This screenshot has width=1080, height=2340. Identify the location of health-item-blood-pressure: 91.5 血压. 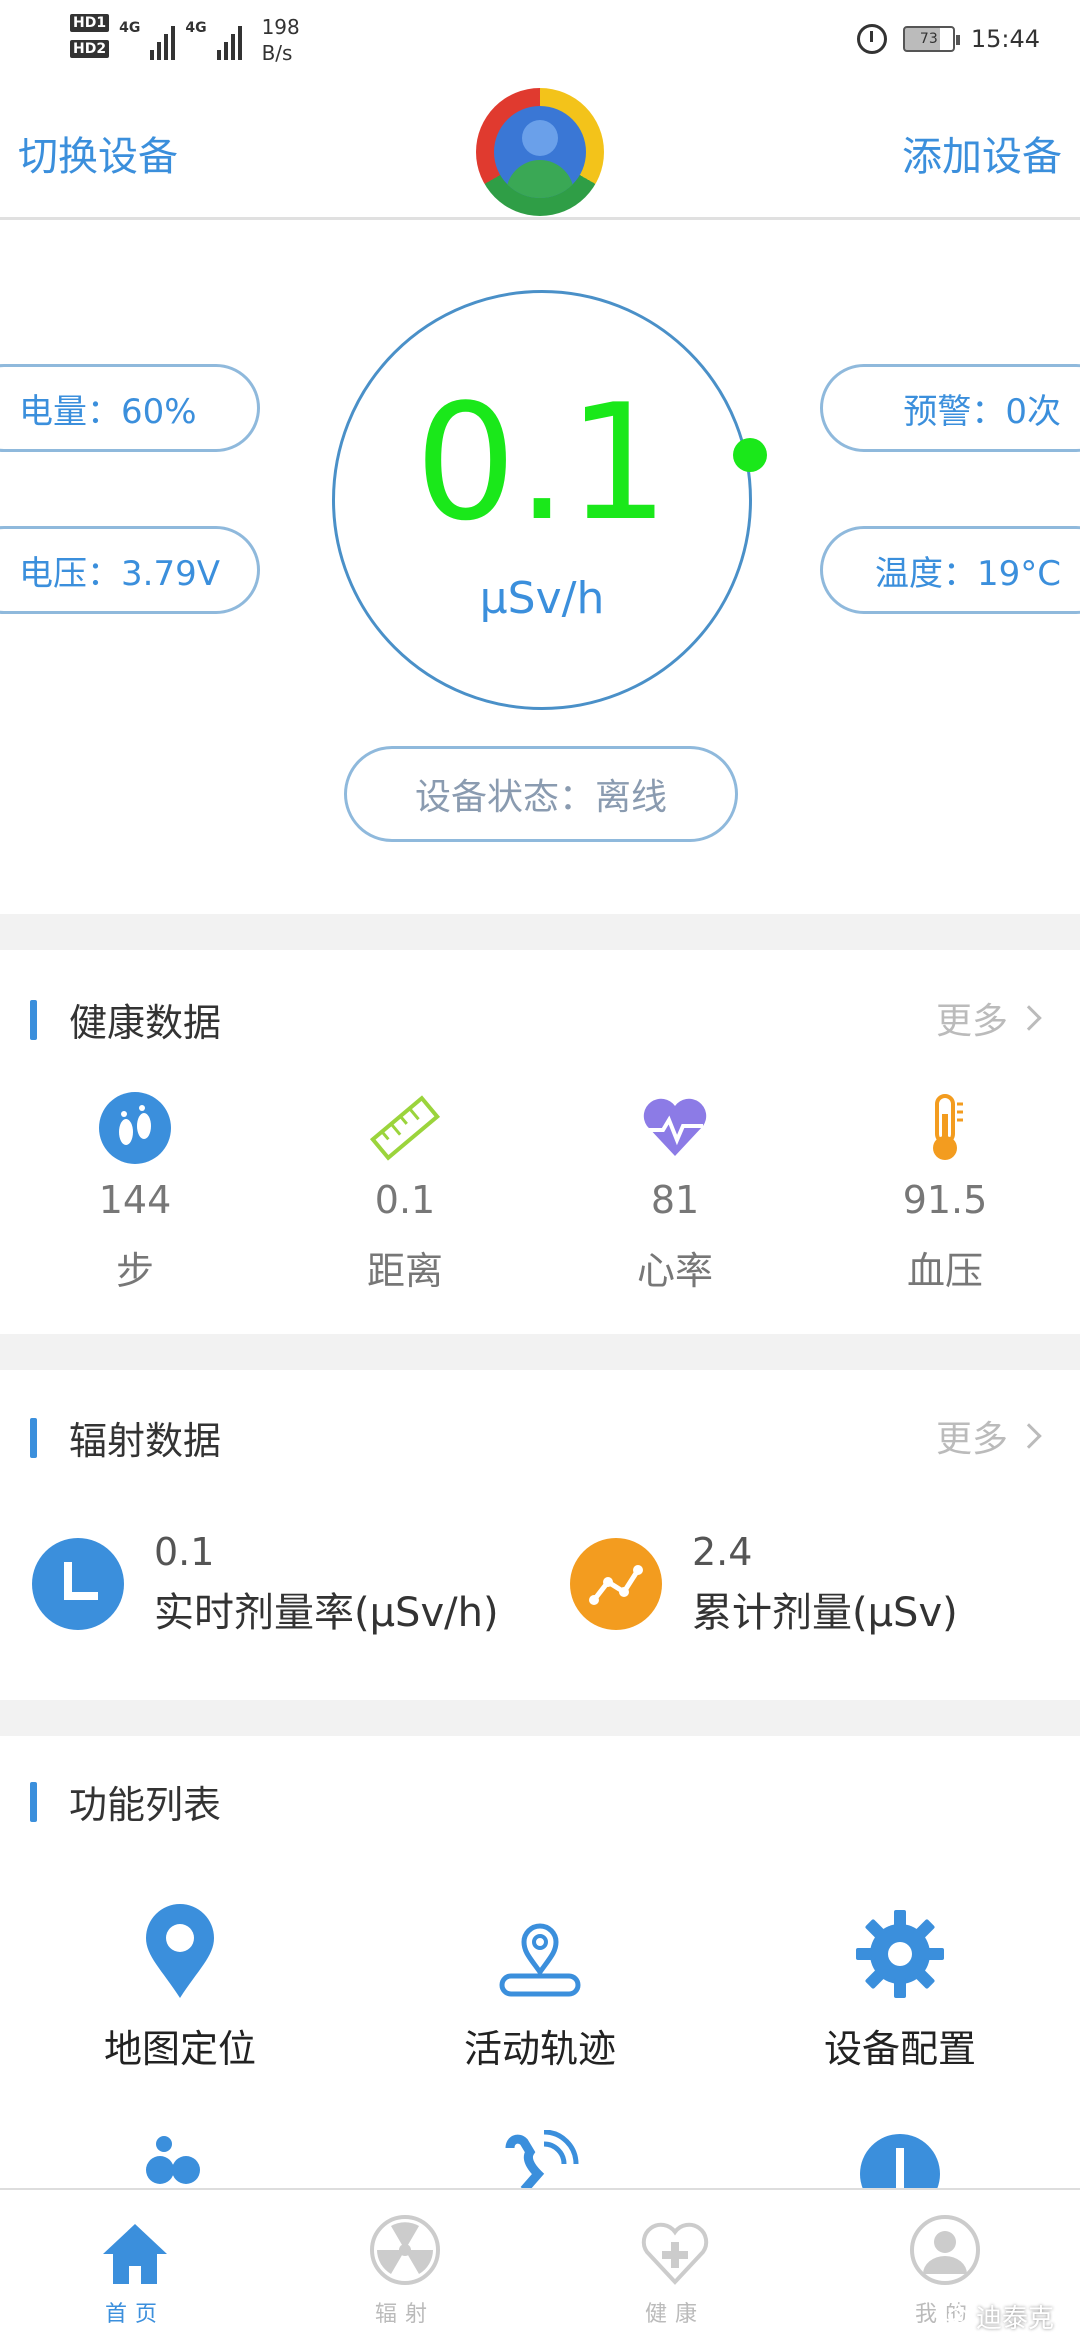
(945, 1193).